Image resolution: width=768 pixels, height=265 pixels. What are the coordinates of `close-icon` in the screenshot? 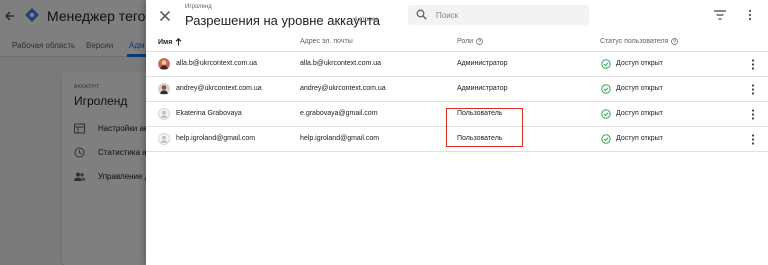 It's located at (165, 16).